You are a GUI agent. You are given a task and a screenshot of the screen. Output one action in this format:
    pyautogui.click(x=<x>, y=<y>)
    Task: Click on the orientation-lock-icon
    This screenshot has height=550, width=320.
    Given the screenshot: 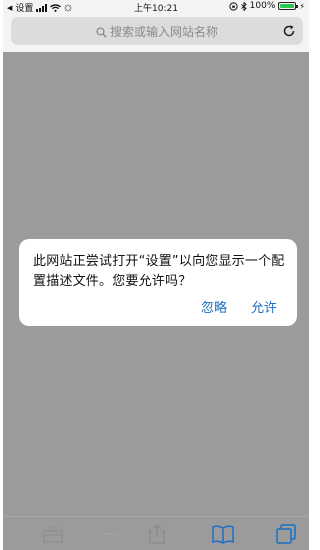 What is the action you would take?
    pyautogui.click(x=233, y=6)
    